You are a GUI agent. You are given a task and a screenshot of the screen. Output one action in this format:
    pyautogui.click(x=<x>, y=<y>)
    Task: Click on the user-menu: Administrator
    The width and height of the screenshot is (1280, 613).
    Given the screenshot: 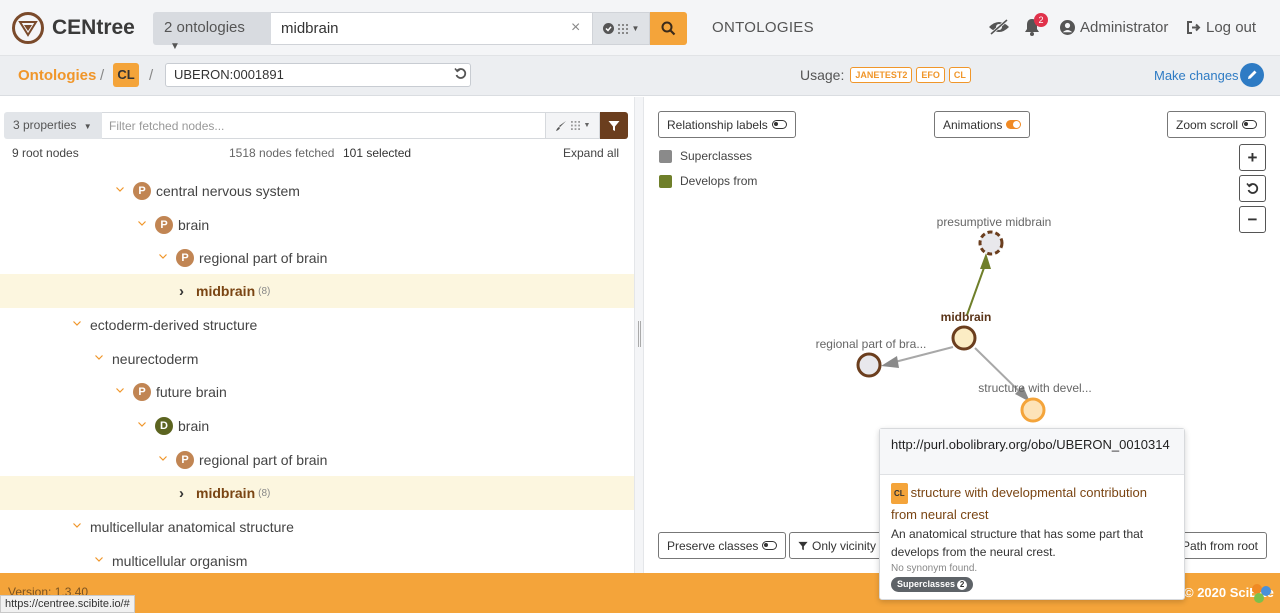 What is the action you would take?
    pyautogui.click(x=1114, y=27)
    